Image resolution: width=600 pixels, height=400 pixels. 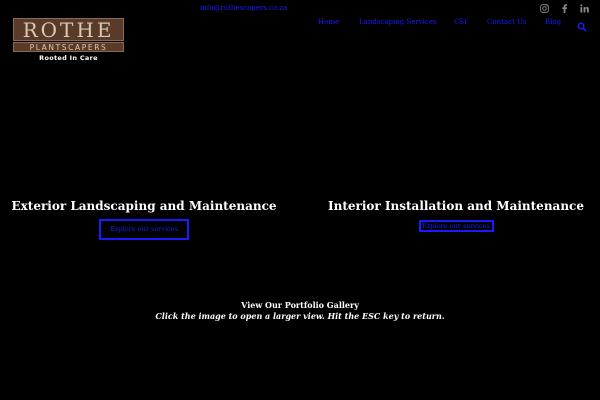 What do you see at coordinates (460, 22) in the screenshot?
I see `nav-item-csi: CSI` at bounding box center [460, 22].